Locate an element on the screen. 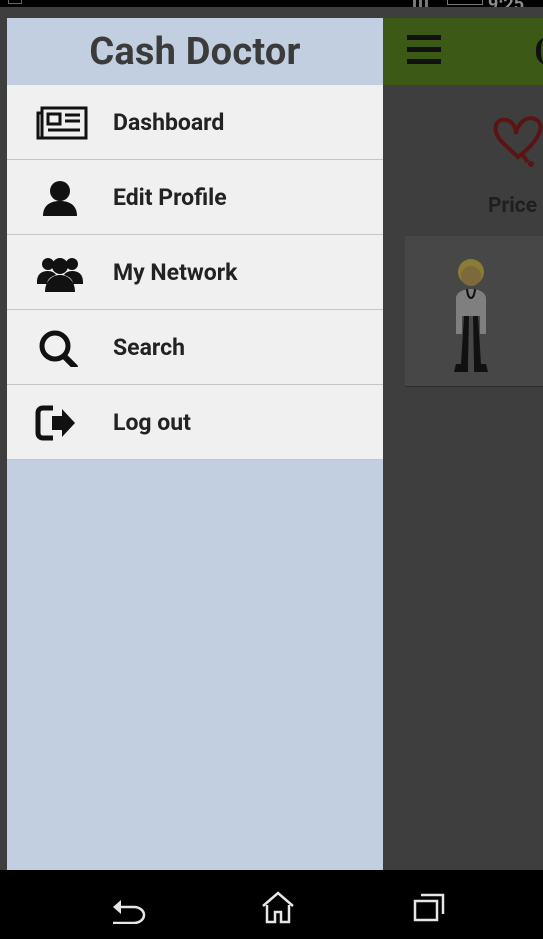  users-icon is located at coordinates (60, 275).